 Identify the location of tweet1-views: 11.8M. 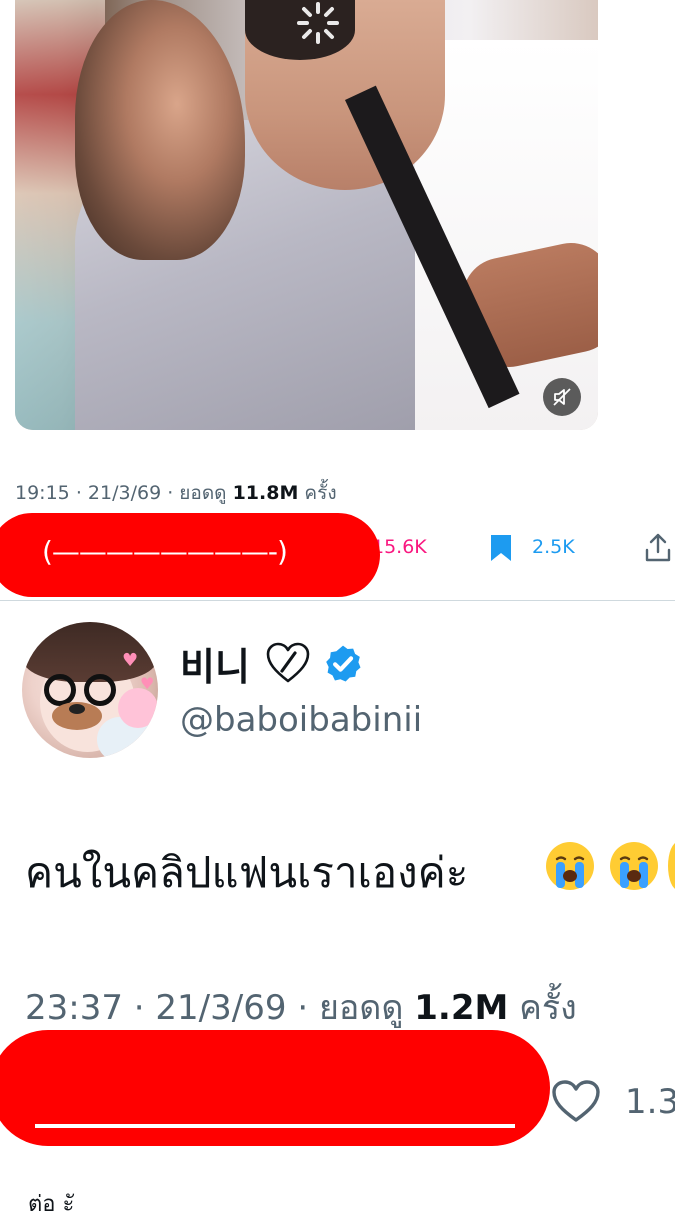
(265, 493).